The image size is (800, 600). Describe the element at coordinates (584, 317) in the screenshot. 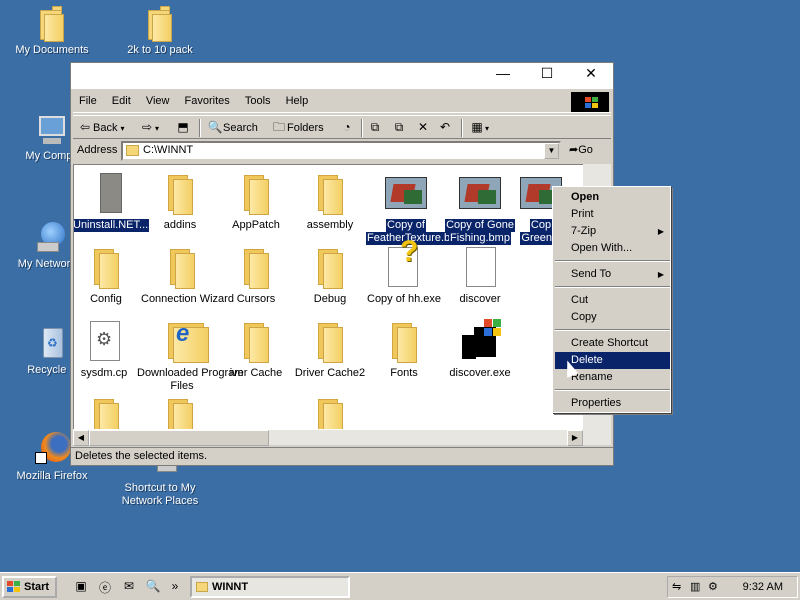

I see `menu-item-label: Copy` at that location.